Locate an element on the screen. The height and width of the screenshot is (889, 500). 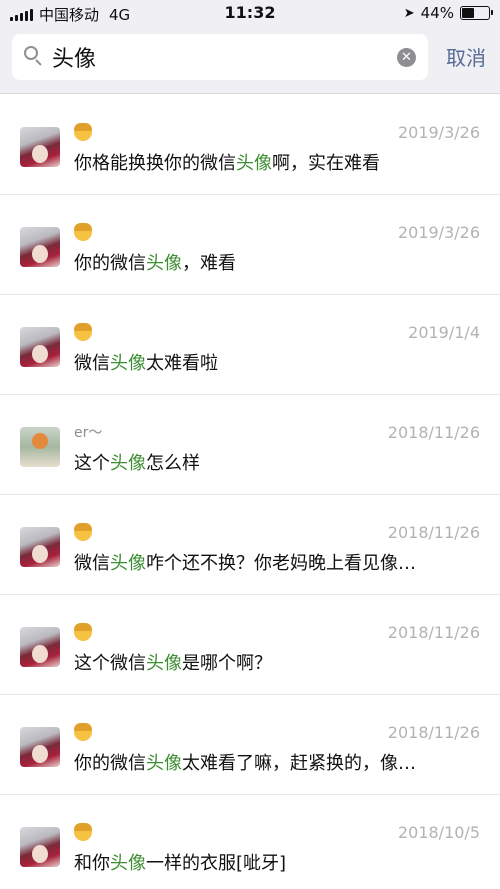
message-before: 你格能换换你的微信 is located at coordinates (155, 163).